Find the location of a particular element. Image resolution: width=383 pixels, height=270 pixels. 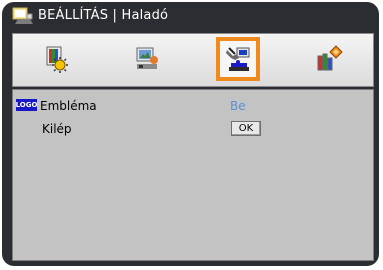

menu-row-emblem: LOGO Embléma Be is located at coordinates (193, 106).